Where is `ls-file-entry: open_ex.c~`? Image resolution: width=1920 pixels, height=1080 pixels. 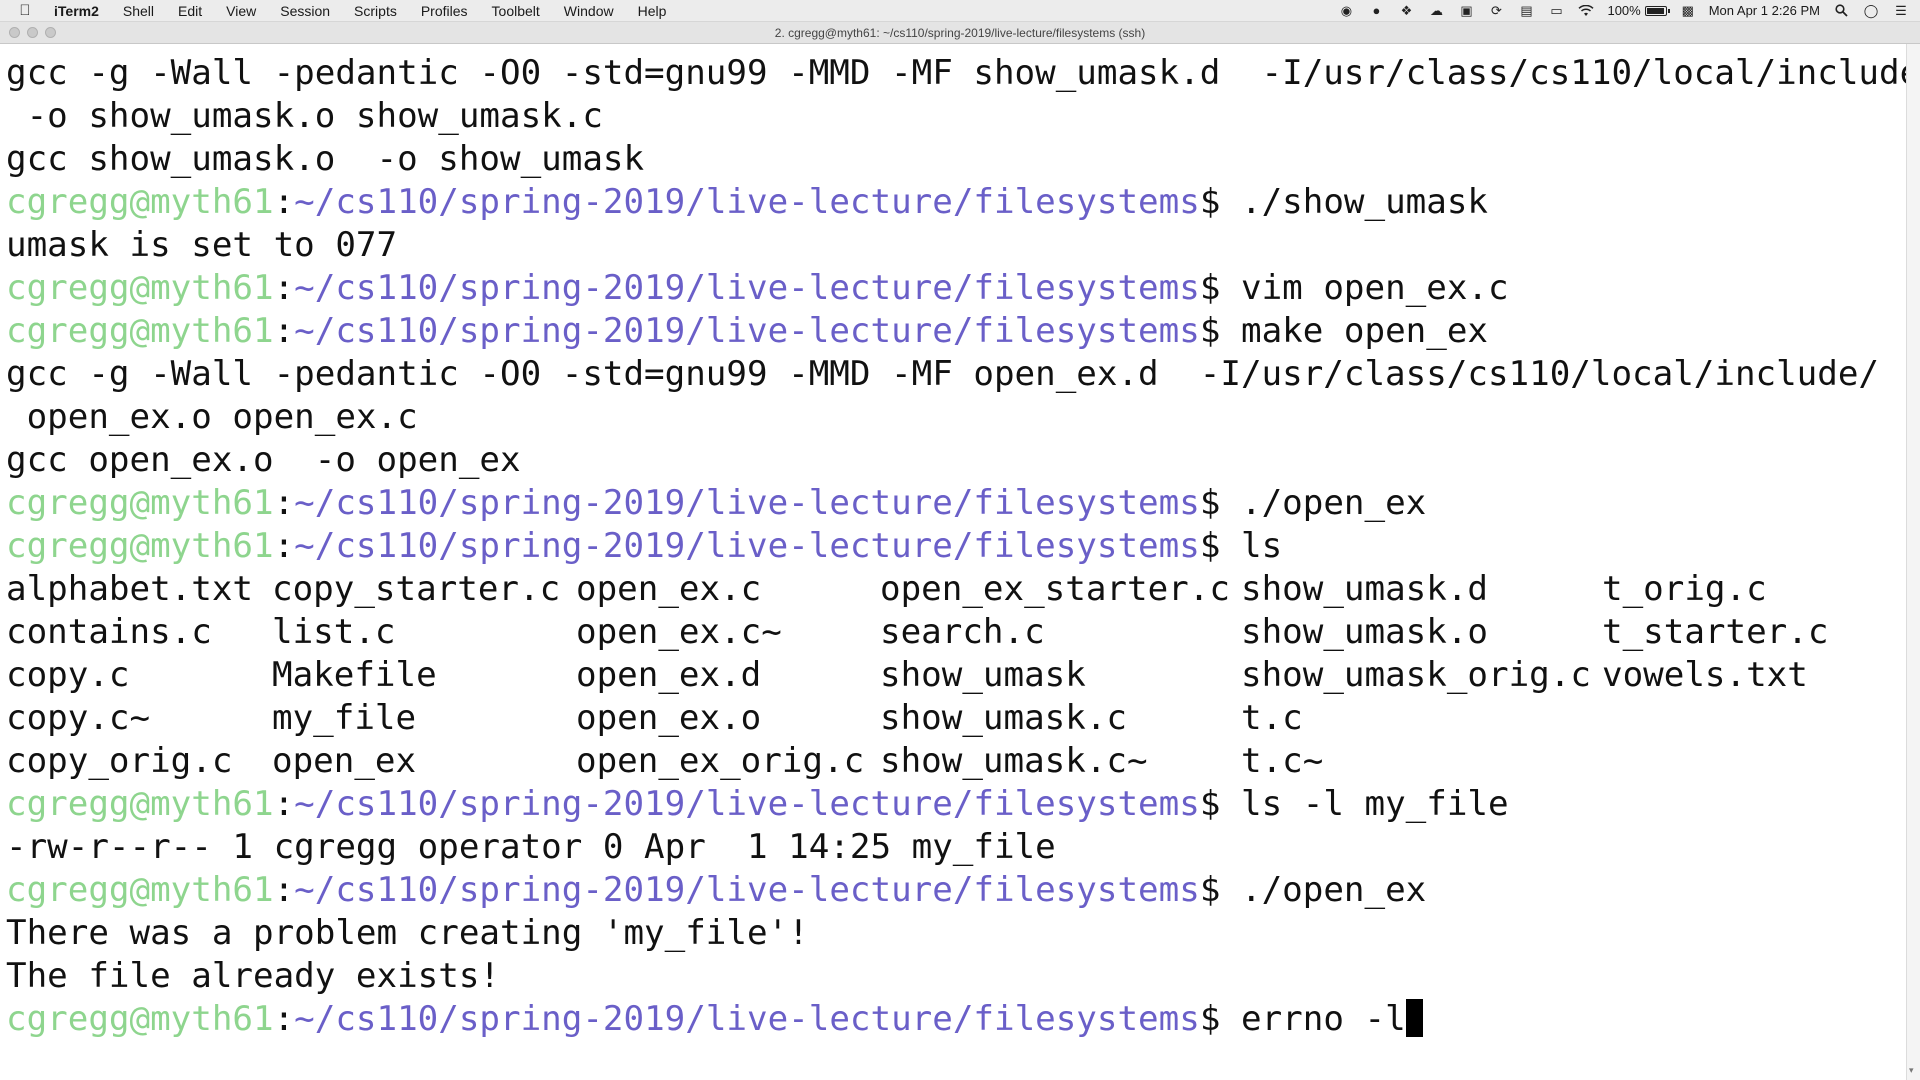
ls-file-entry: open_ex.c~ is located at coordinates (679, 632).